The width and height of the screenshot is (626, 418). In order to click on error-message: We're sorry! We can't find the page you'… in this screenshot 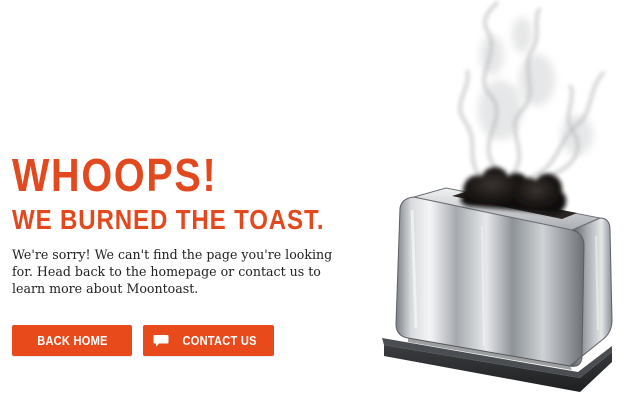, I will do `click(172, 271)`.